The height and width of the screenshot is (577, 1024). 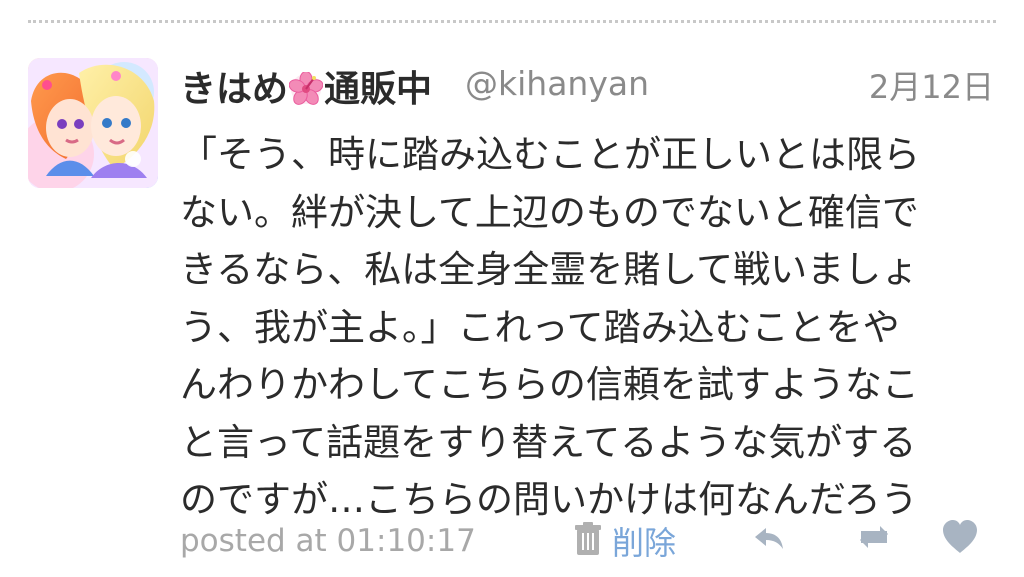 I want to click on delete-button: 削除, so click(x=624, y=541).